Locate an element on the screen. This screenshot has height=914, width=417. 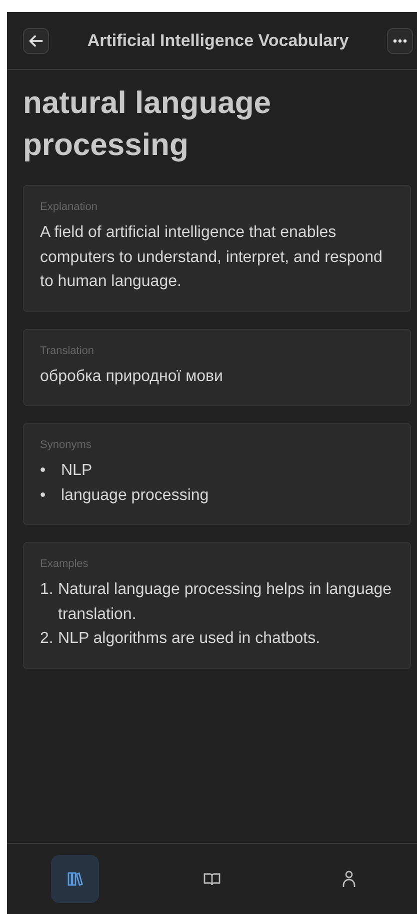
open-book-icon is located at coordinates (211, 879).